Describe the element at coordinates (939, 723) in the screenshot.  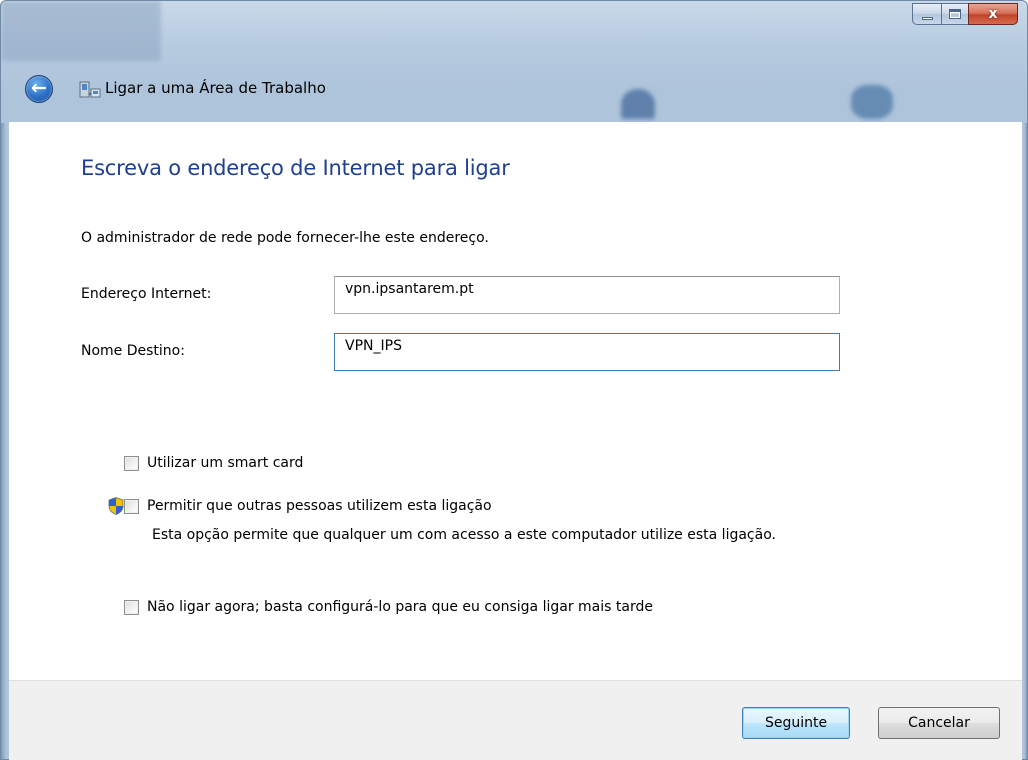
I see `cancel-button: Cancelar` at that location.